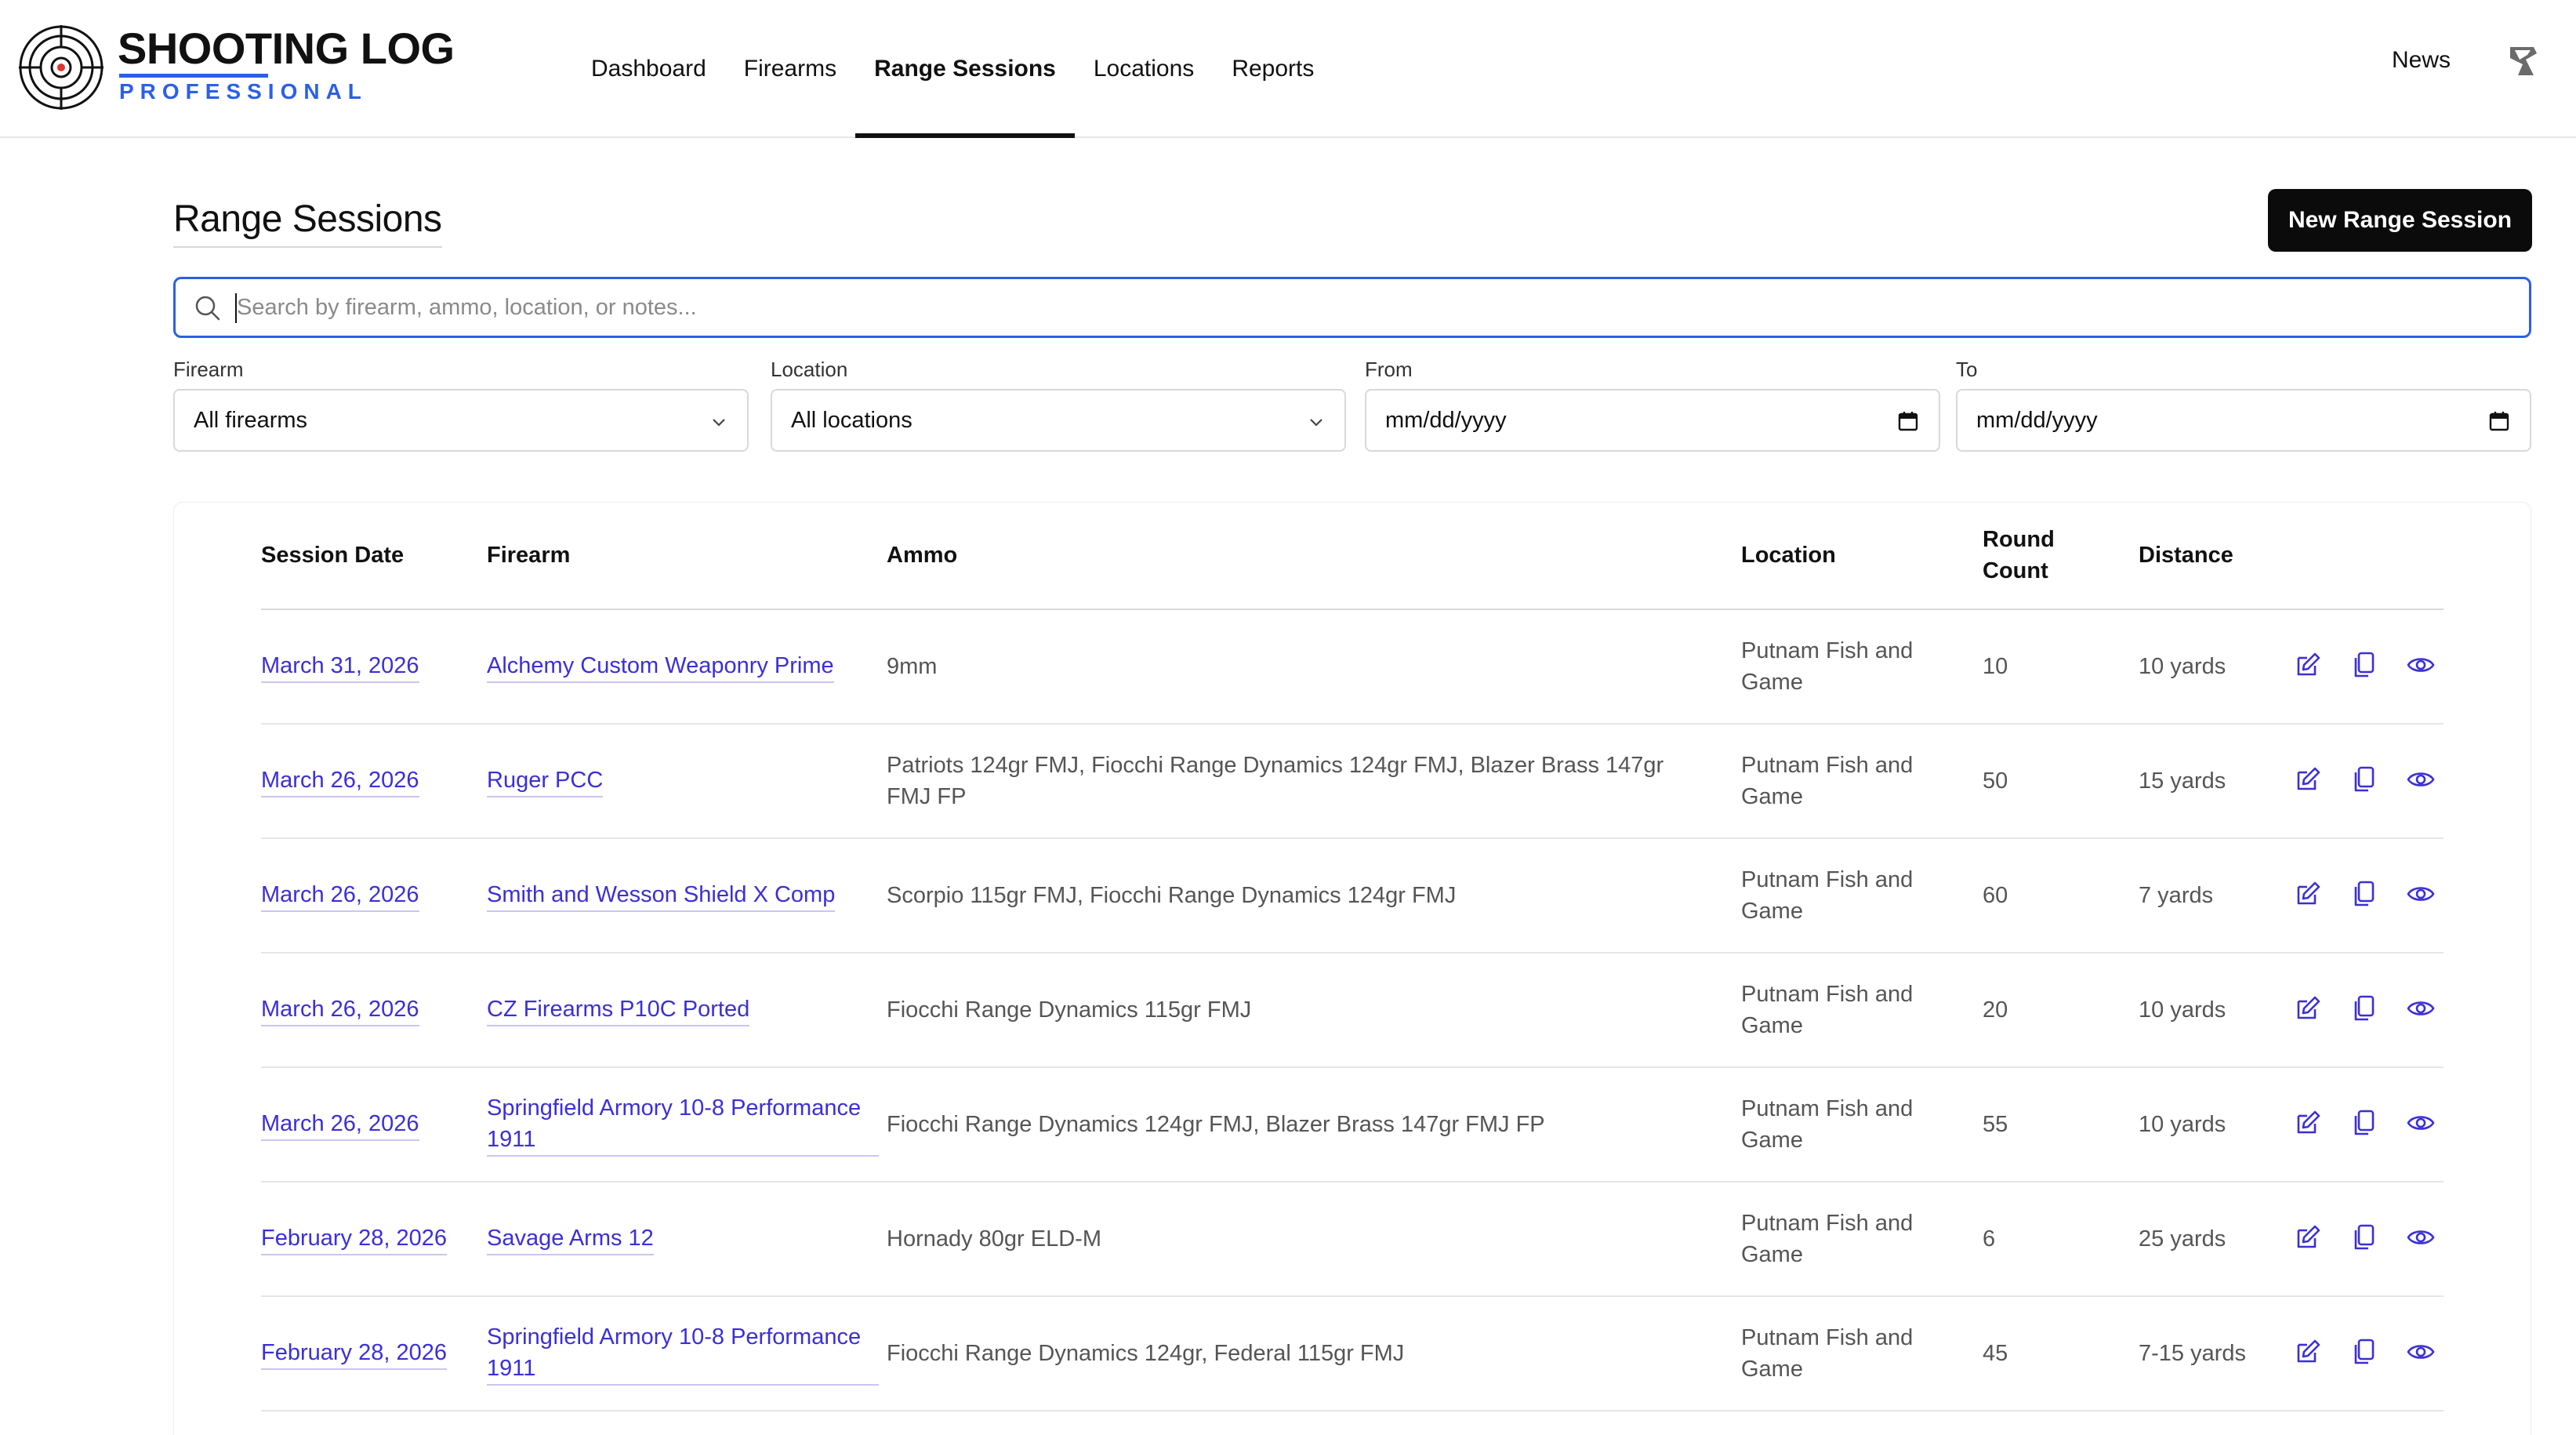 Image resolution: width=2576 pixels, height=1435 pixels. I want to click on col-distance: Distance, so click(2186, 555).